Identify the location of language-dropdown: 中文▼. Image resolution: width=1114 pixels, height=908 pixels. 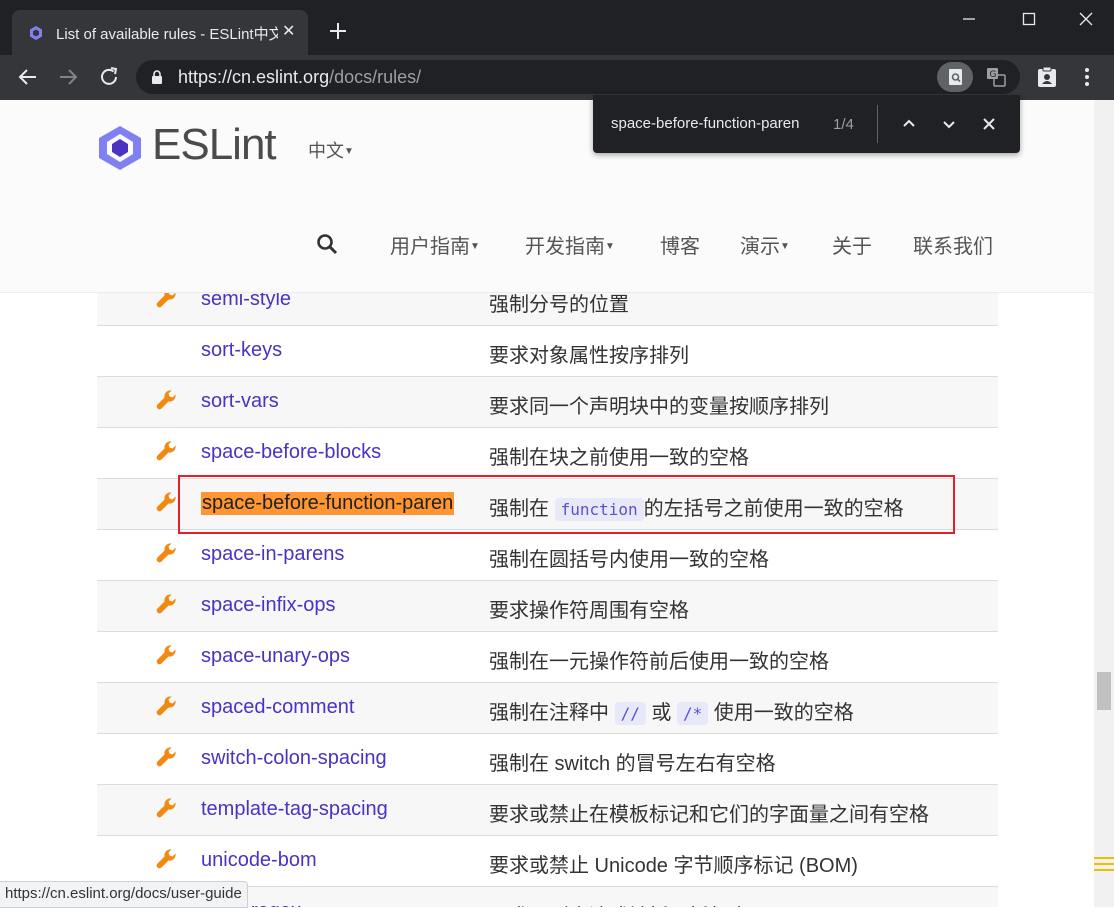
(331, 150).